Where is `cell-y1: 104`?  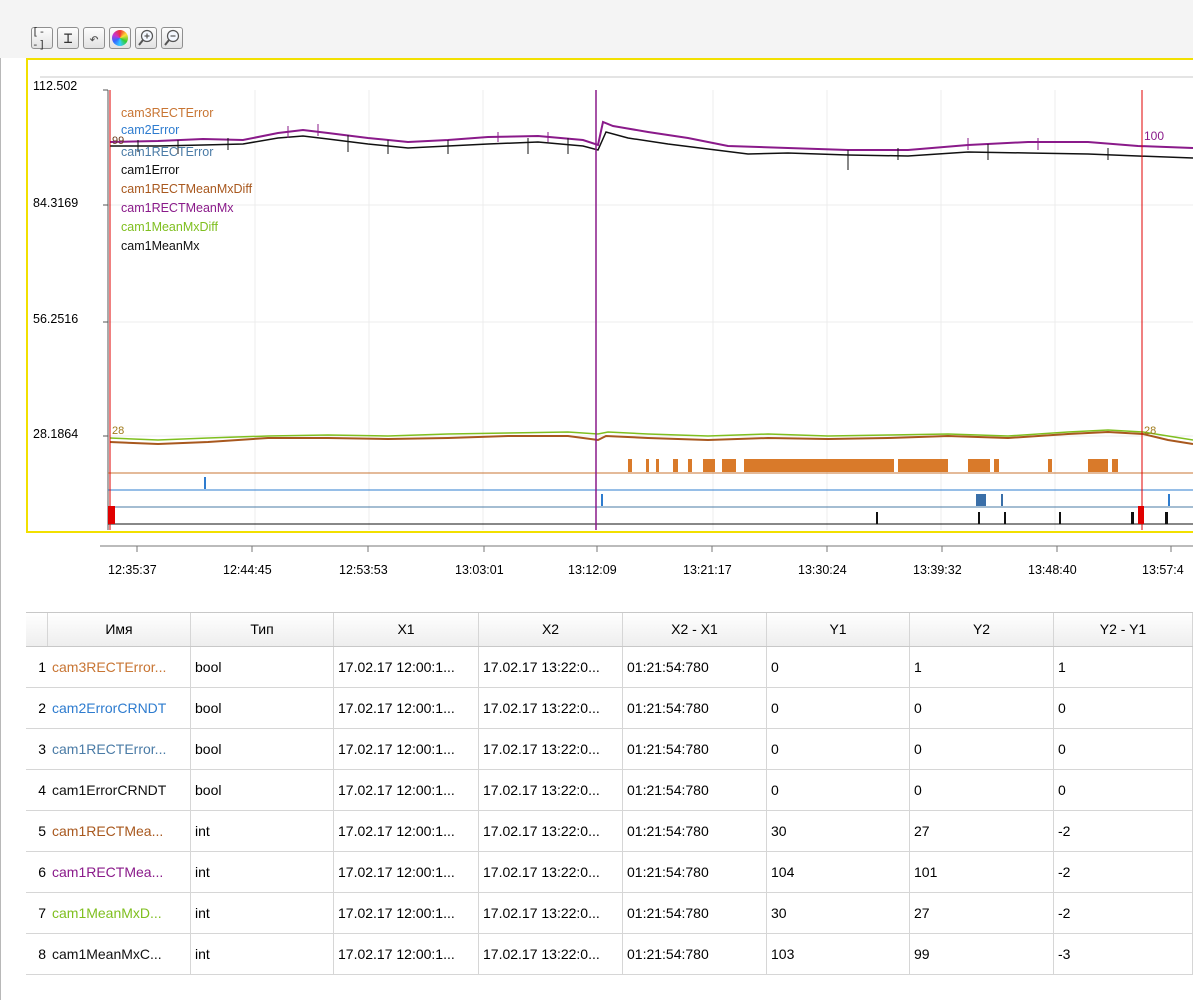 cell-y1: 104 is located at coordinates (838, 872).